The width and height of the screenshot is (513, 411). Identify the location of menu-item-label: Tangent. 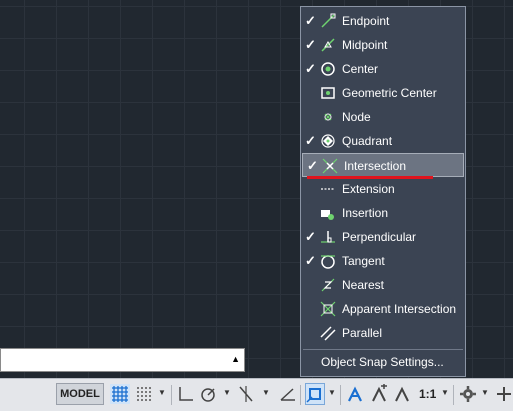
(363, 261).